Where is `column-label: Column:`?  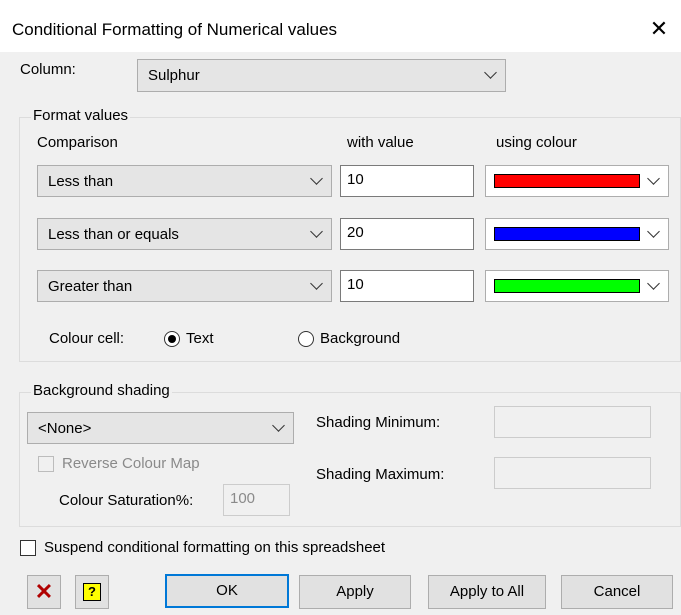 column-label: Column: is located at coordinates (48, 69).